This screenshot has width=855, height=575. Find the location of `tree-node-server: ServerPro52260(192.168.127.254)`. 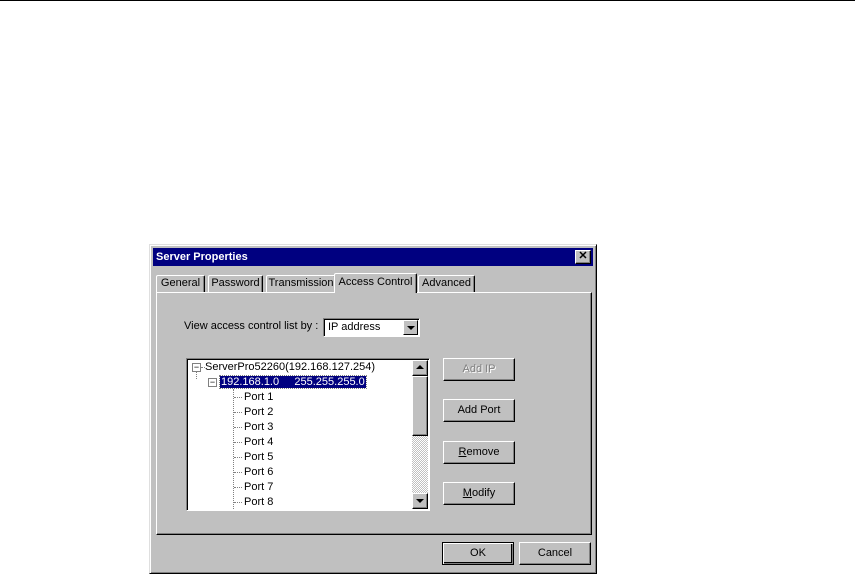

tree-node-server: ServerPro52260(192.168.127.254) is located at coordinates (290, 367).